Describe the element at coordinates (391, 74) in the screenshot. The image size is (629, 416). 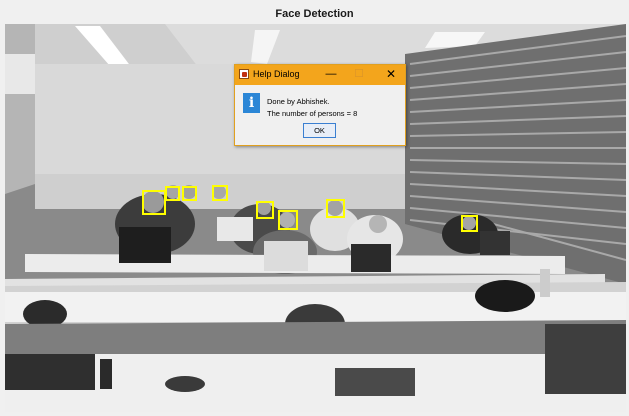
I see `close-button: ✕` at that location.